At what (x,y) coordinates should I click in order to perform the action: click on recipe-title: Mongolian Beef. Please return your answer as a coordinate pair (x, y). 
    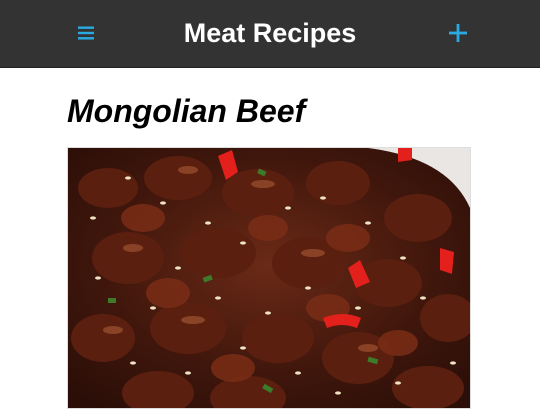
    Looking at the image, I should click on (186, 111).